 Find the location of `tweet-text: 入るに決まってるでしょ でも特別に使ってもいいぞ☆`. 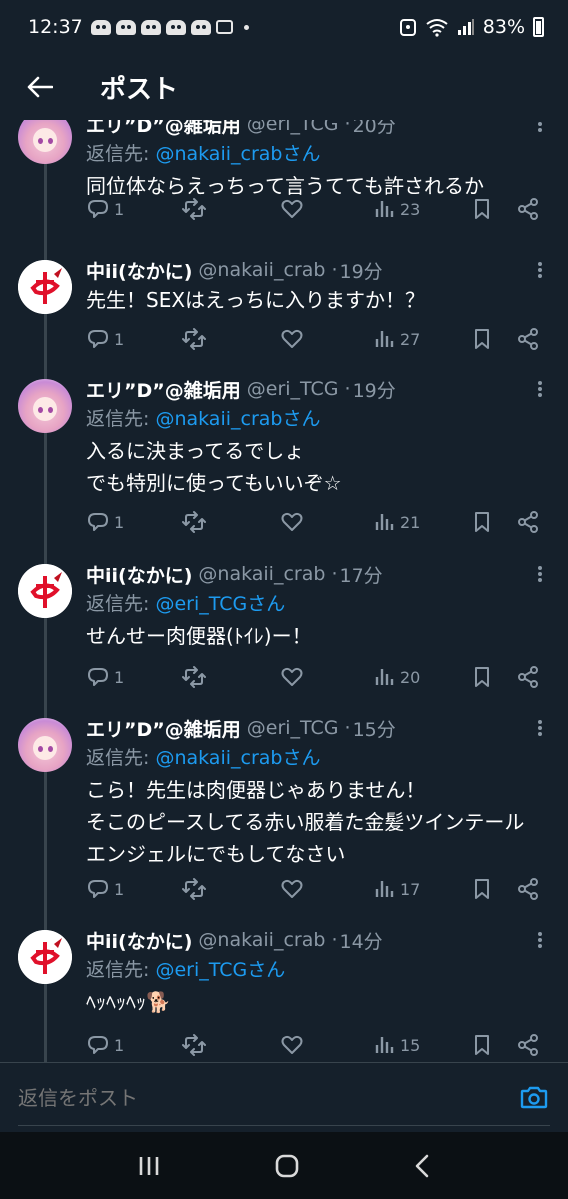

tweet-text: 入るに決まってるでしょ でも特別に使ってもいいぞ☆ is located at coordinates (214, 467).